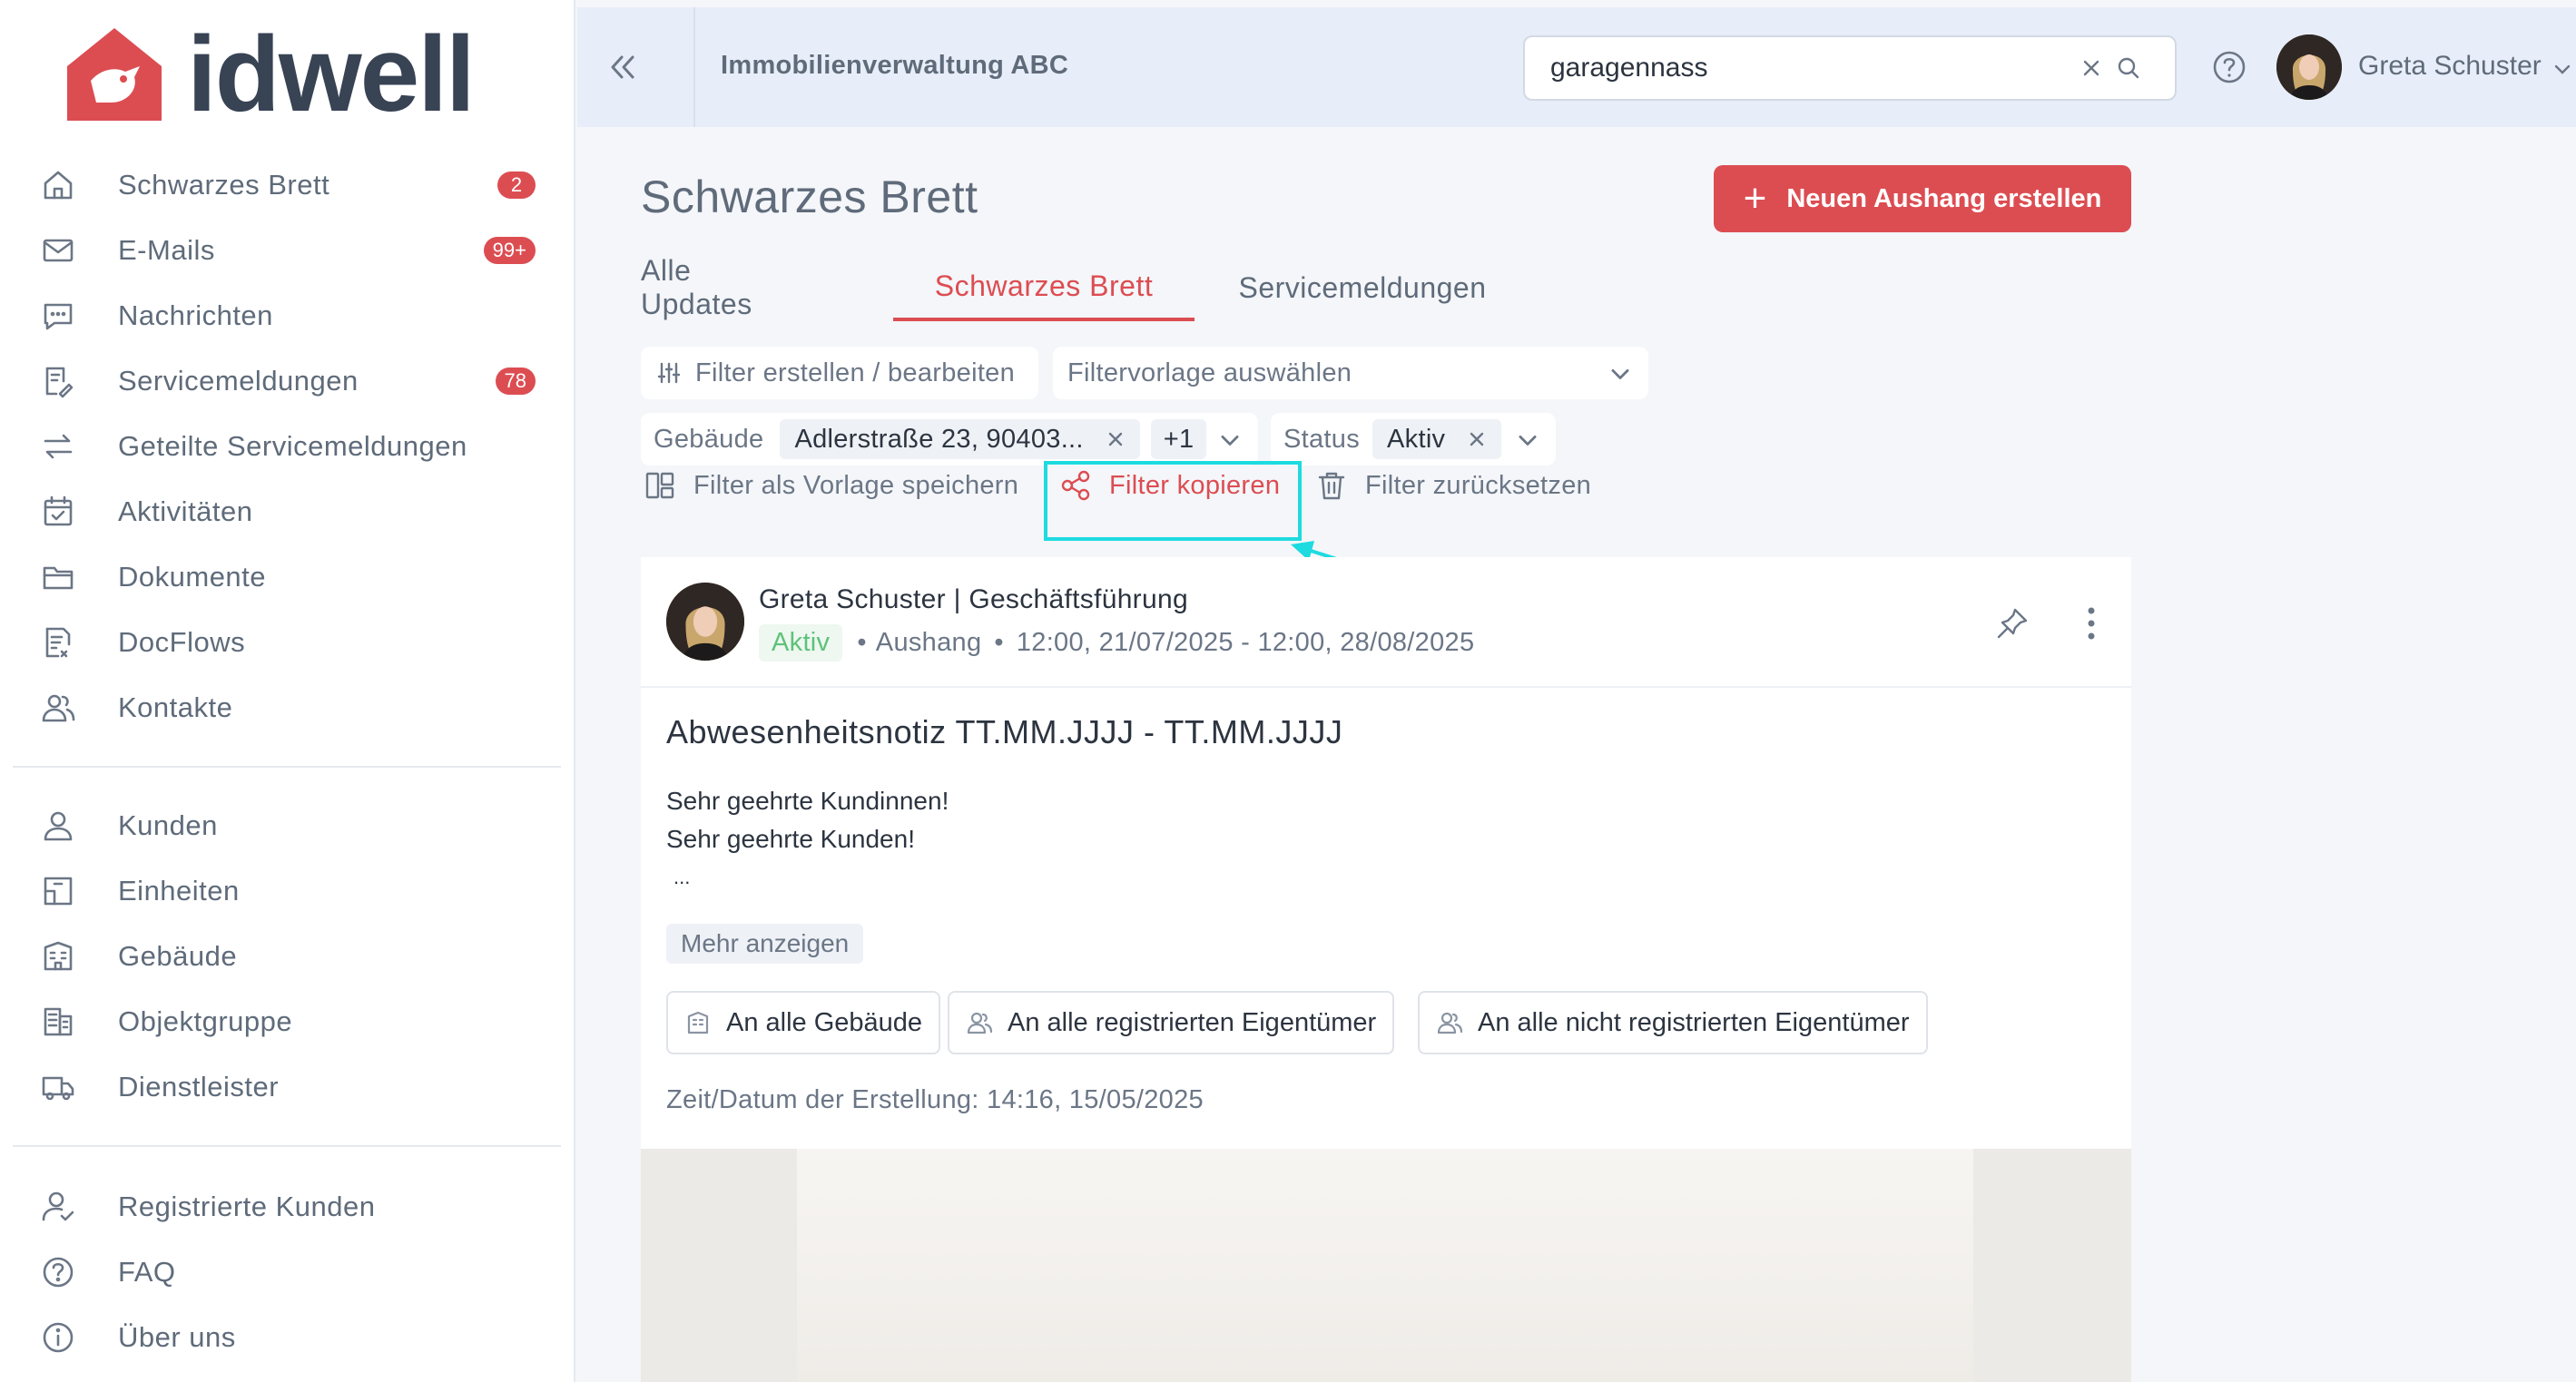  I want to click on registered-user-icon, so click(58, 1206).